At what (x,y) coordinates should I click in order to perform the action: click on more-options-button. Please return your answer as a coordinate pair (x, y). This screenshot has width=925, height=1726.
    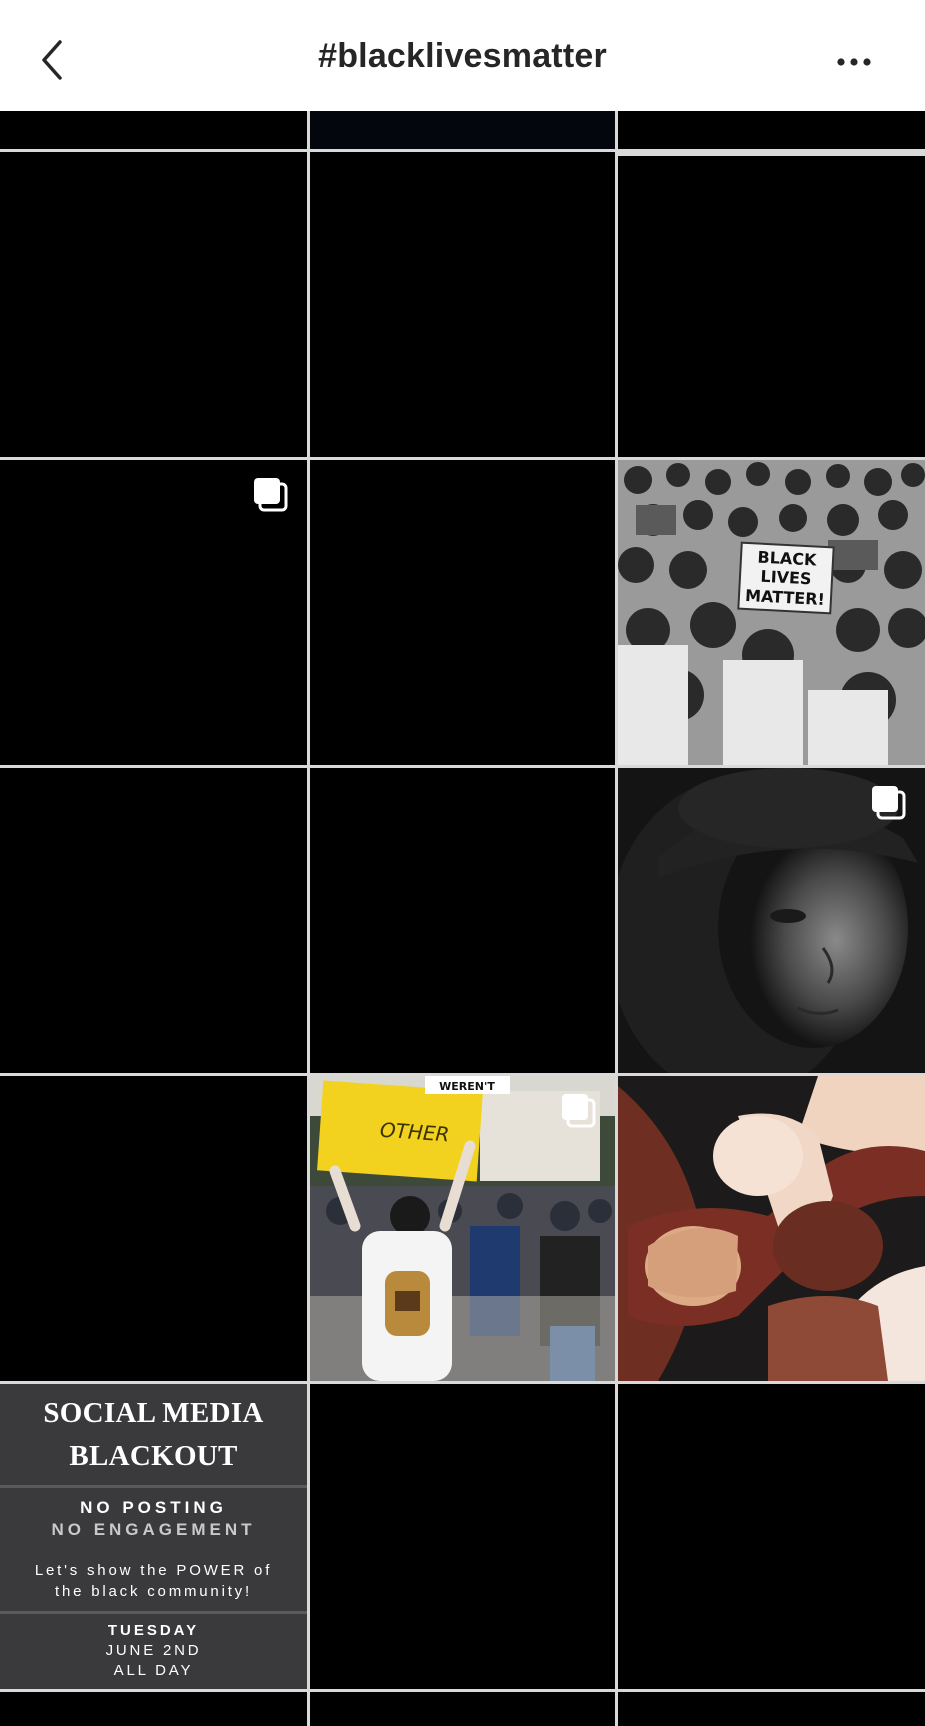
    Looking at the image, I should click on (855, 62).